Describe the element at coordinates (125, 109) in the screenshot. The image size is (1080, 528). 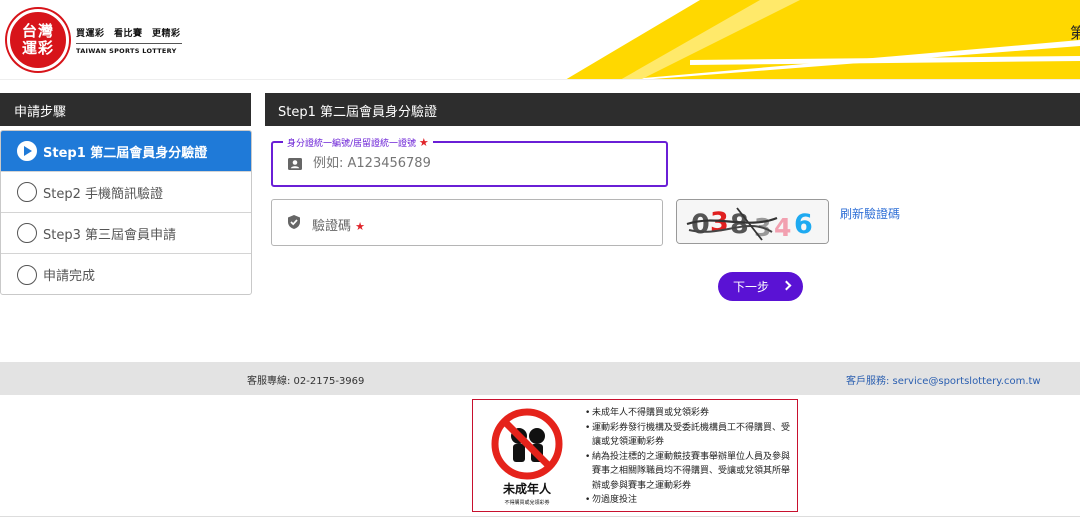
I see `sidebar-title: 申請步驟` at that location.